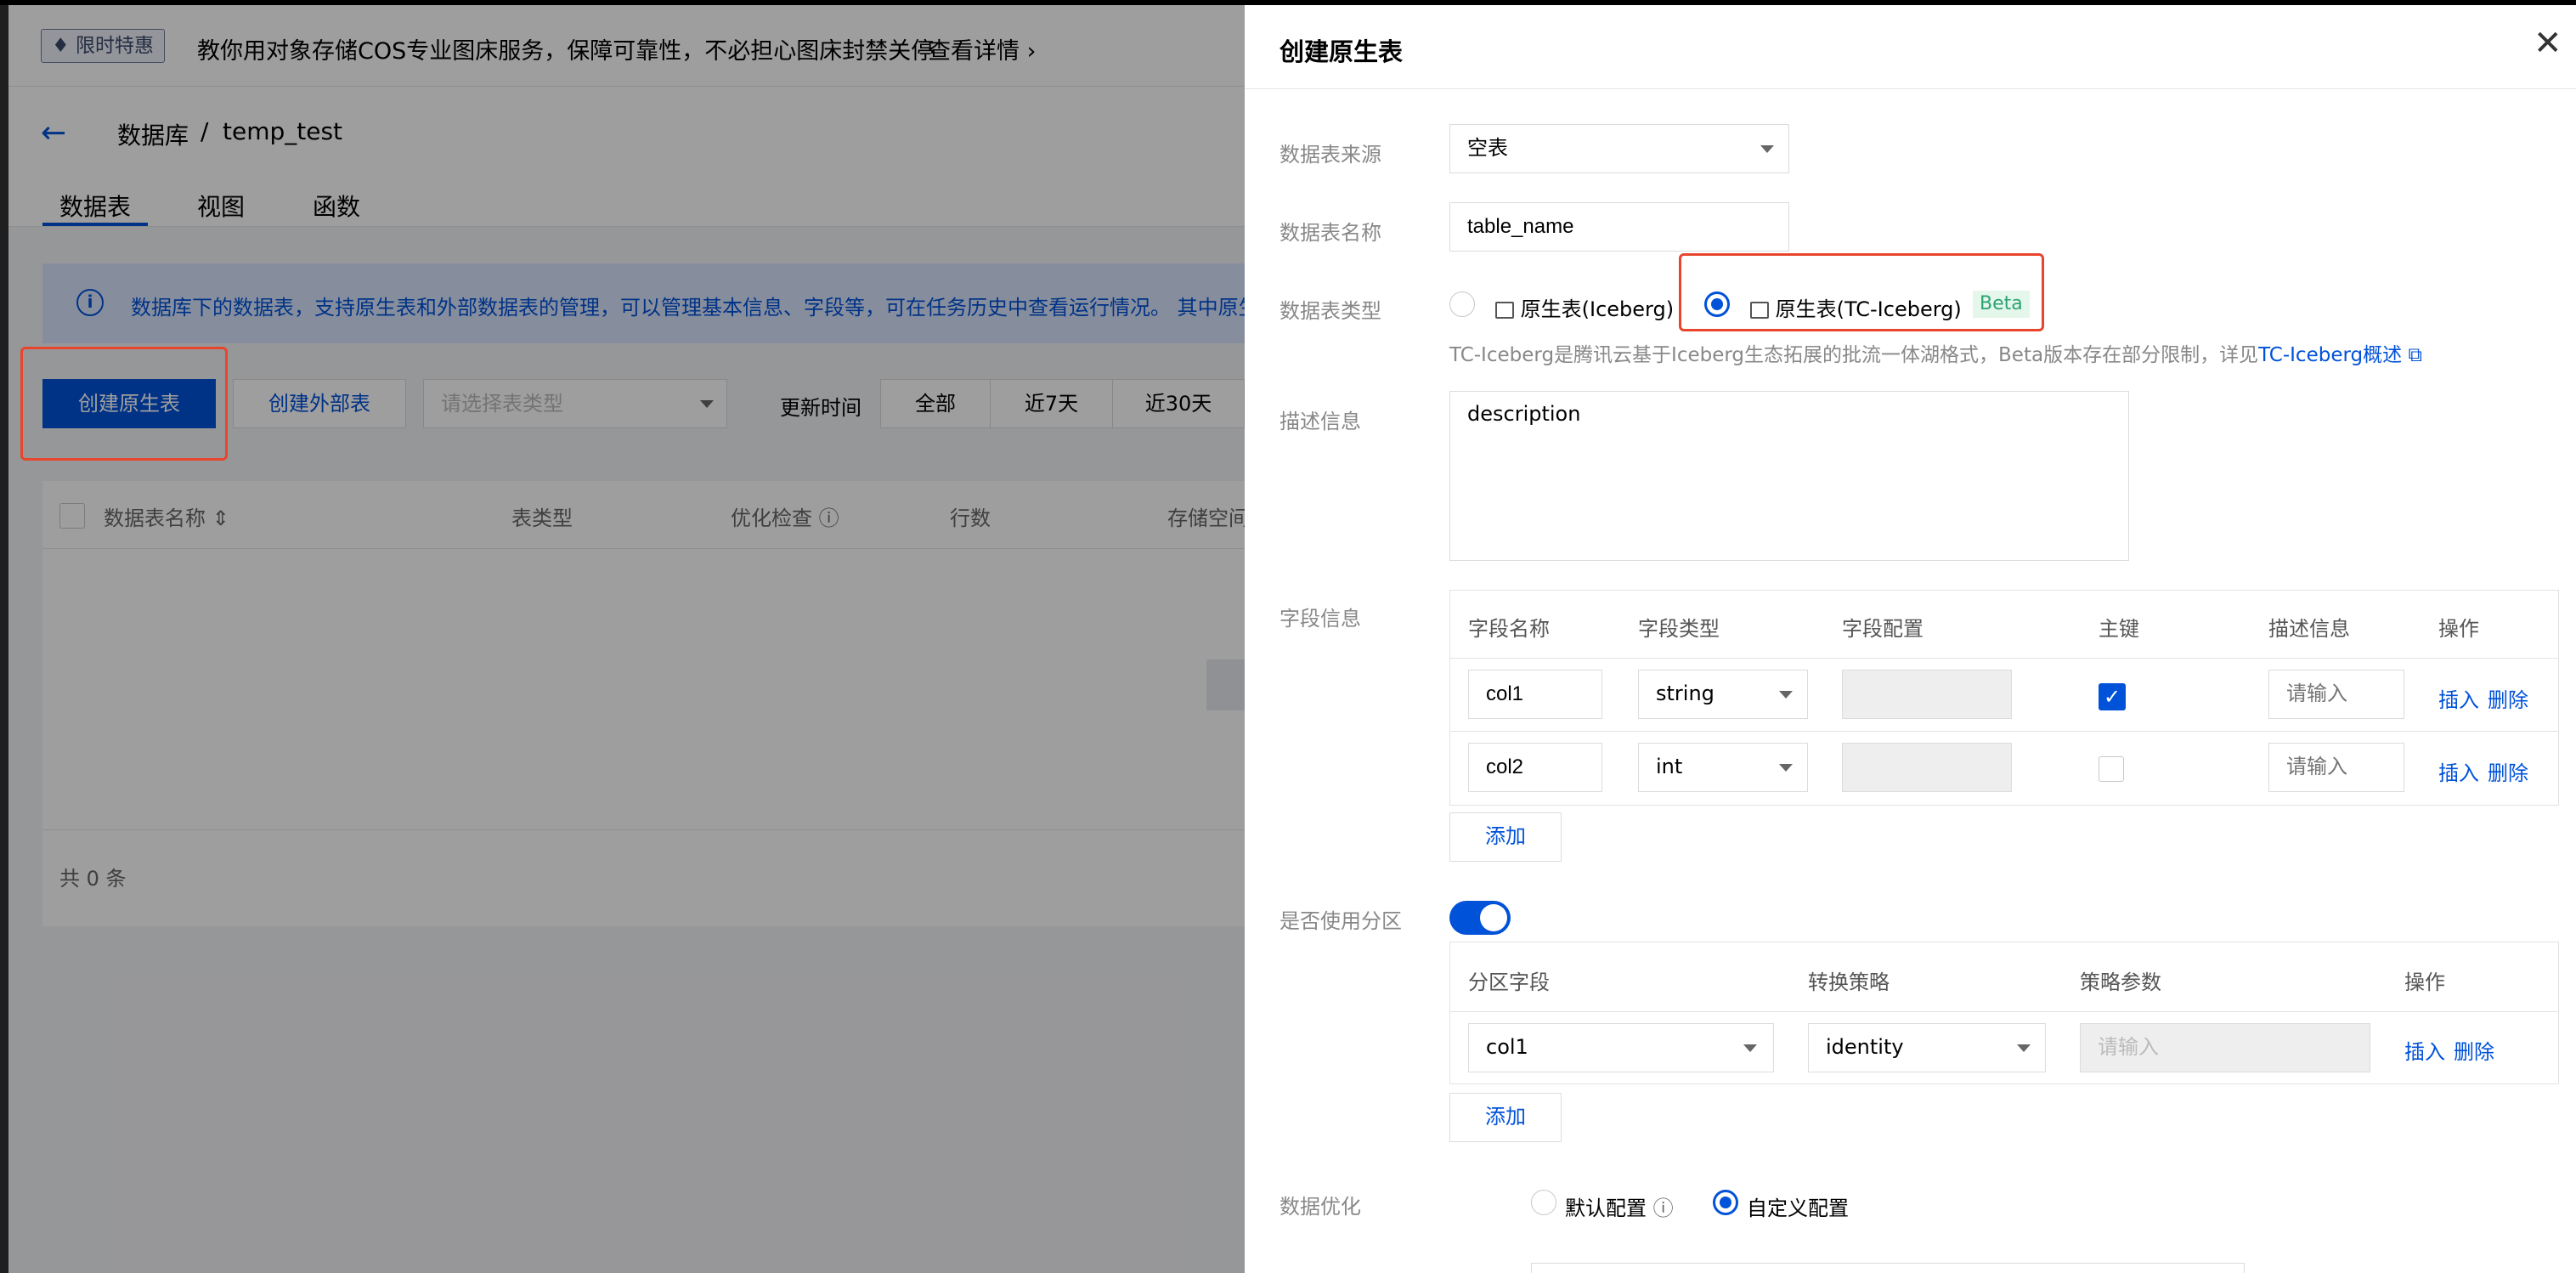  I want to click on add-partition-button: 添加, so click(1505, 1117).